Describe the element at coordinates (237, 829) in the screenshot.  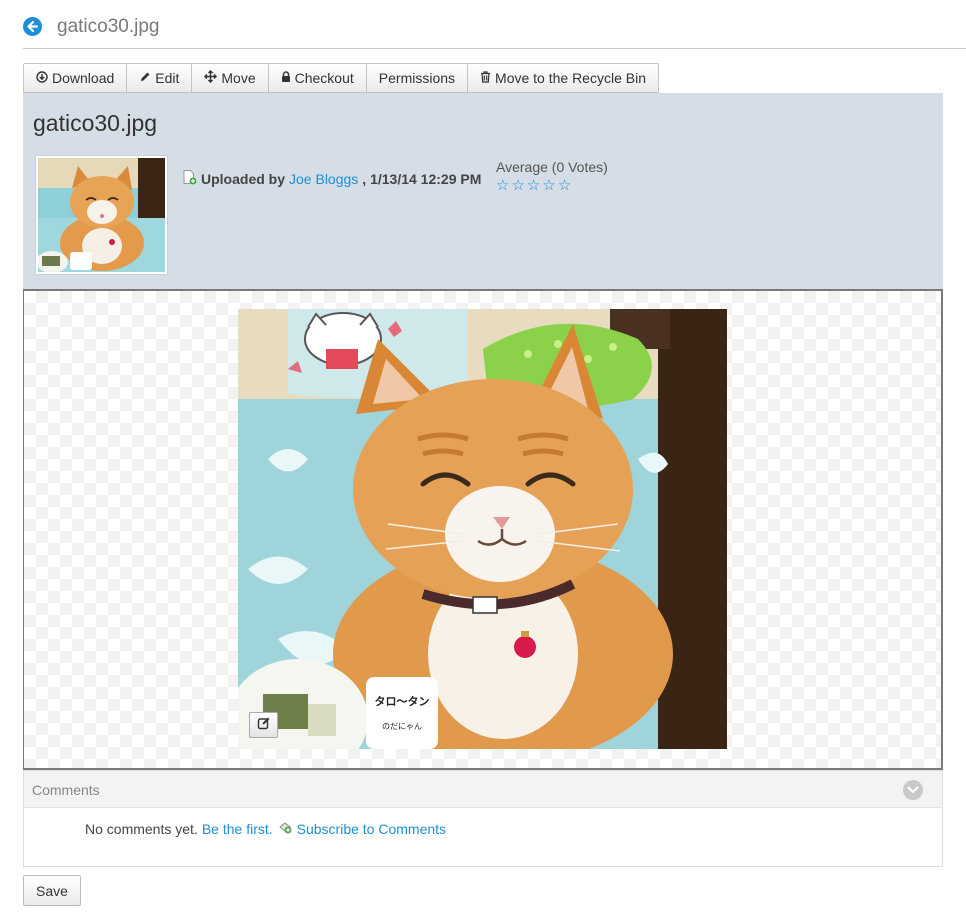
I see `be-first-link: Be the first.` at that location.